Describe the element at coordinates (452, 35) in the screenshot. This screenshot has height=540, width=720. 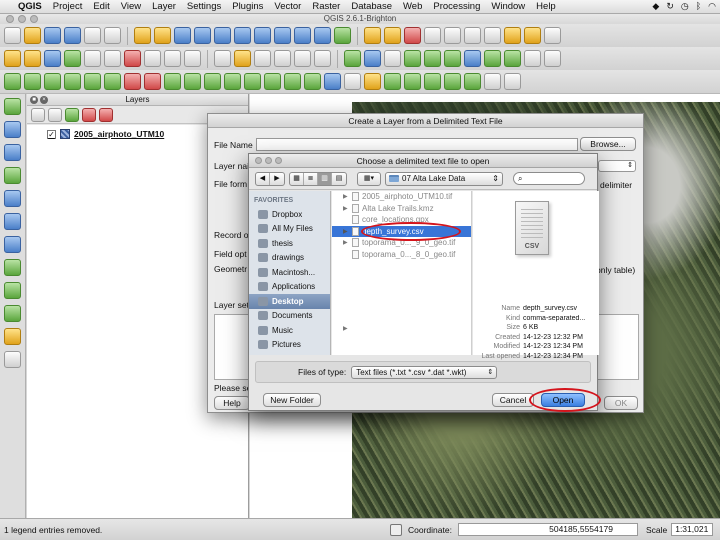
I see `field-calculator-icon` at that location.